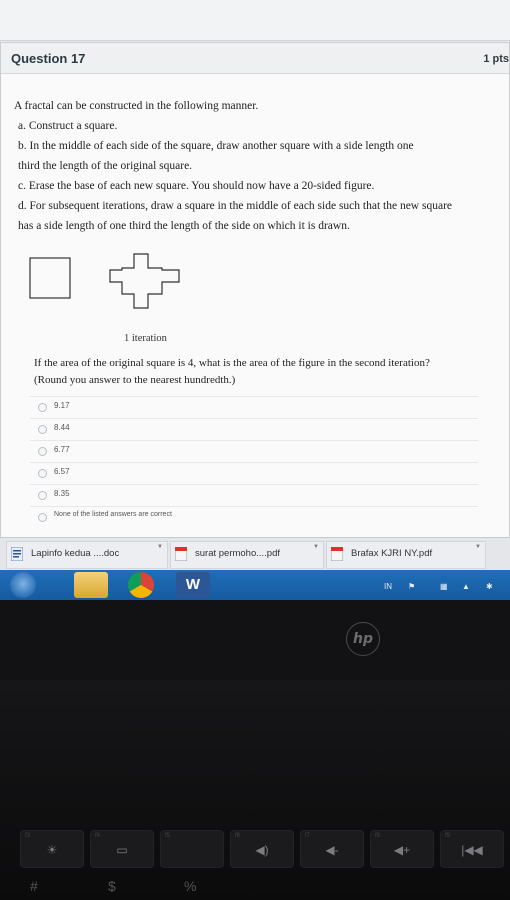 Image resolution: width=510 pixels, height=900 pixels. I want to click on download-item: Brafax KJRI NY.pdf ▼, so click(406, 555).